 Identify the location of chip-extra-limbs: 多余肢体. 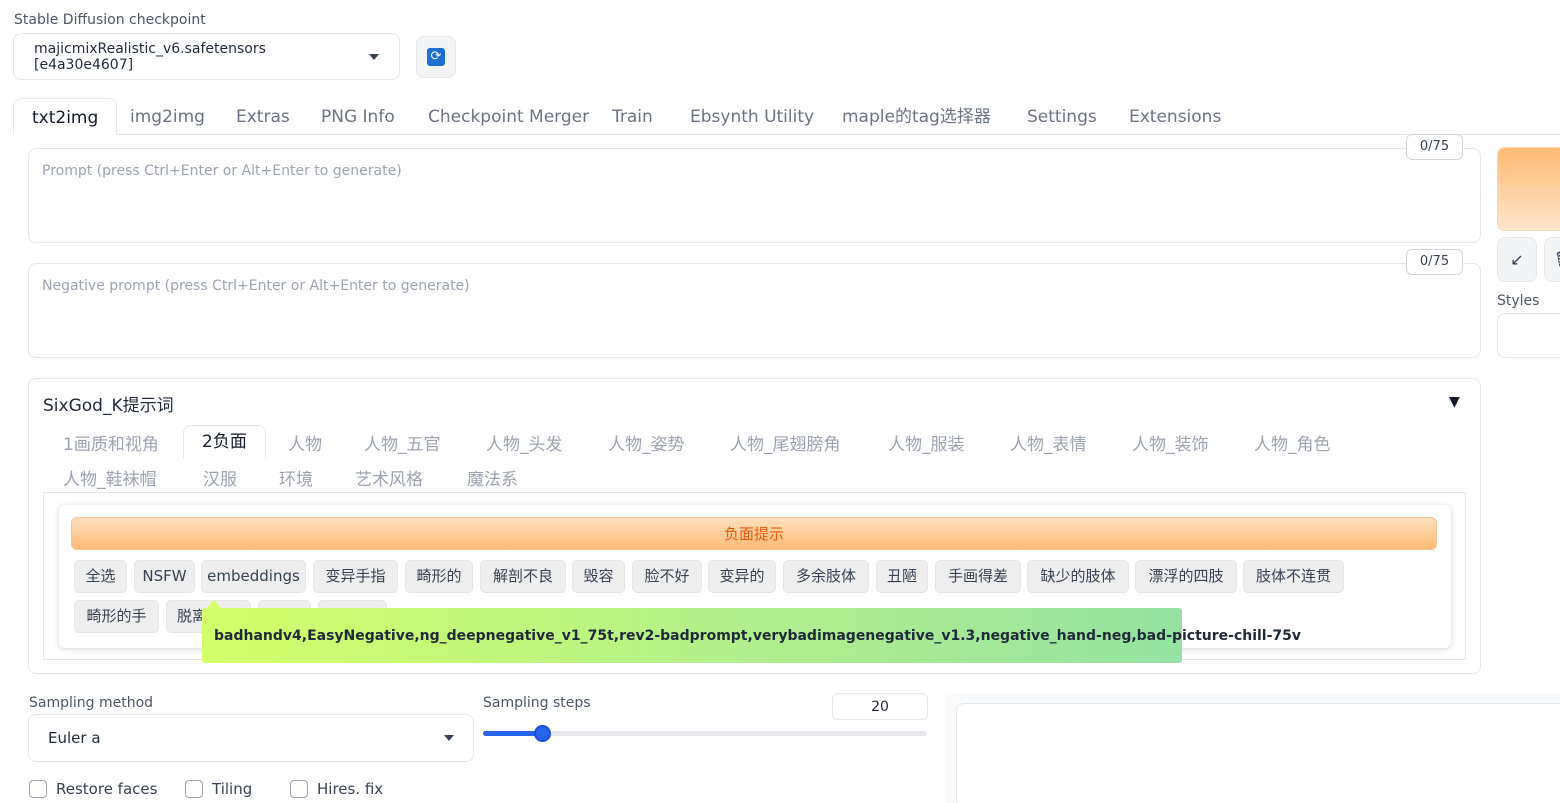
(826, 576).